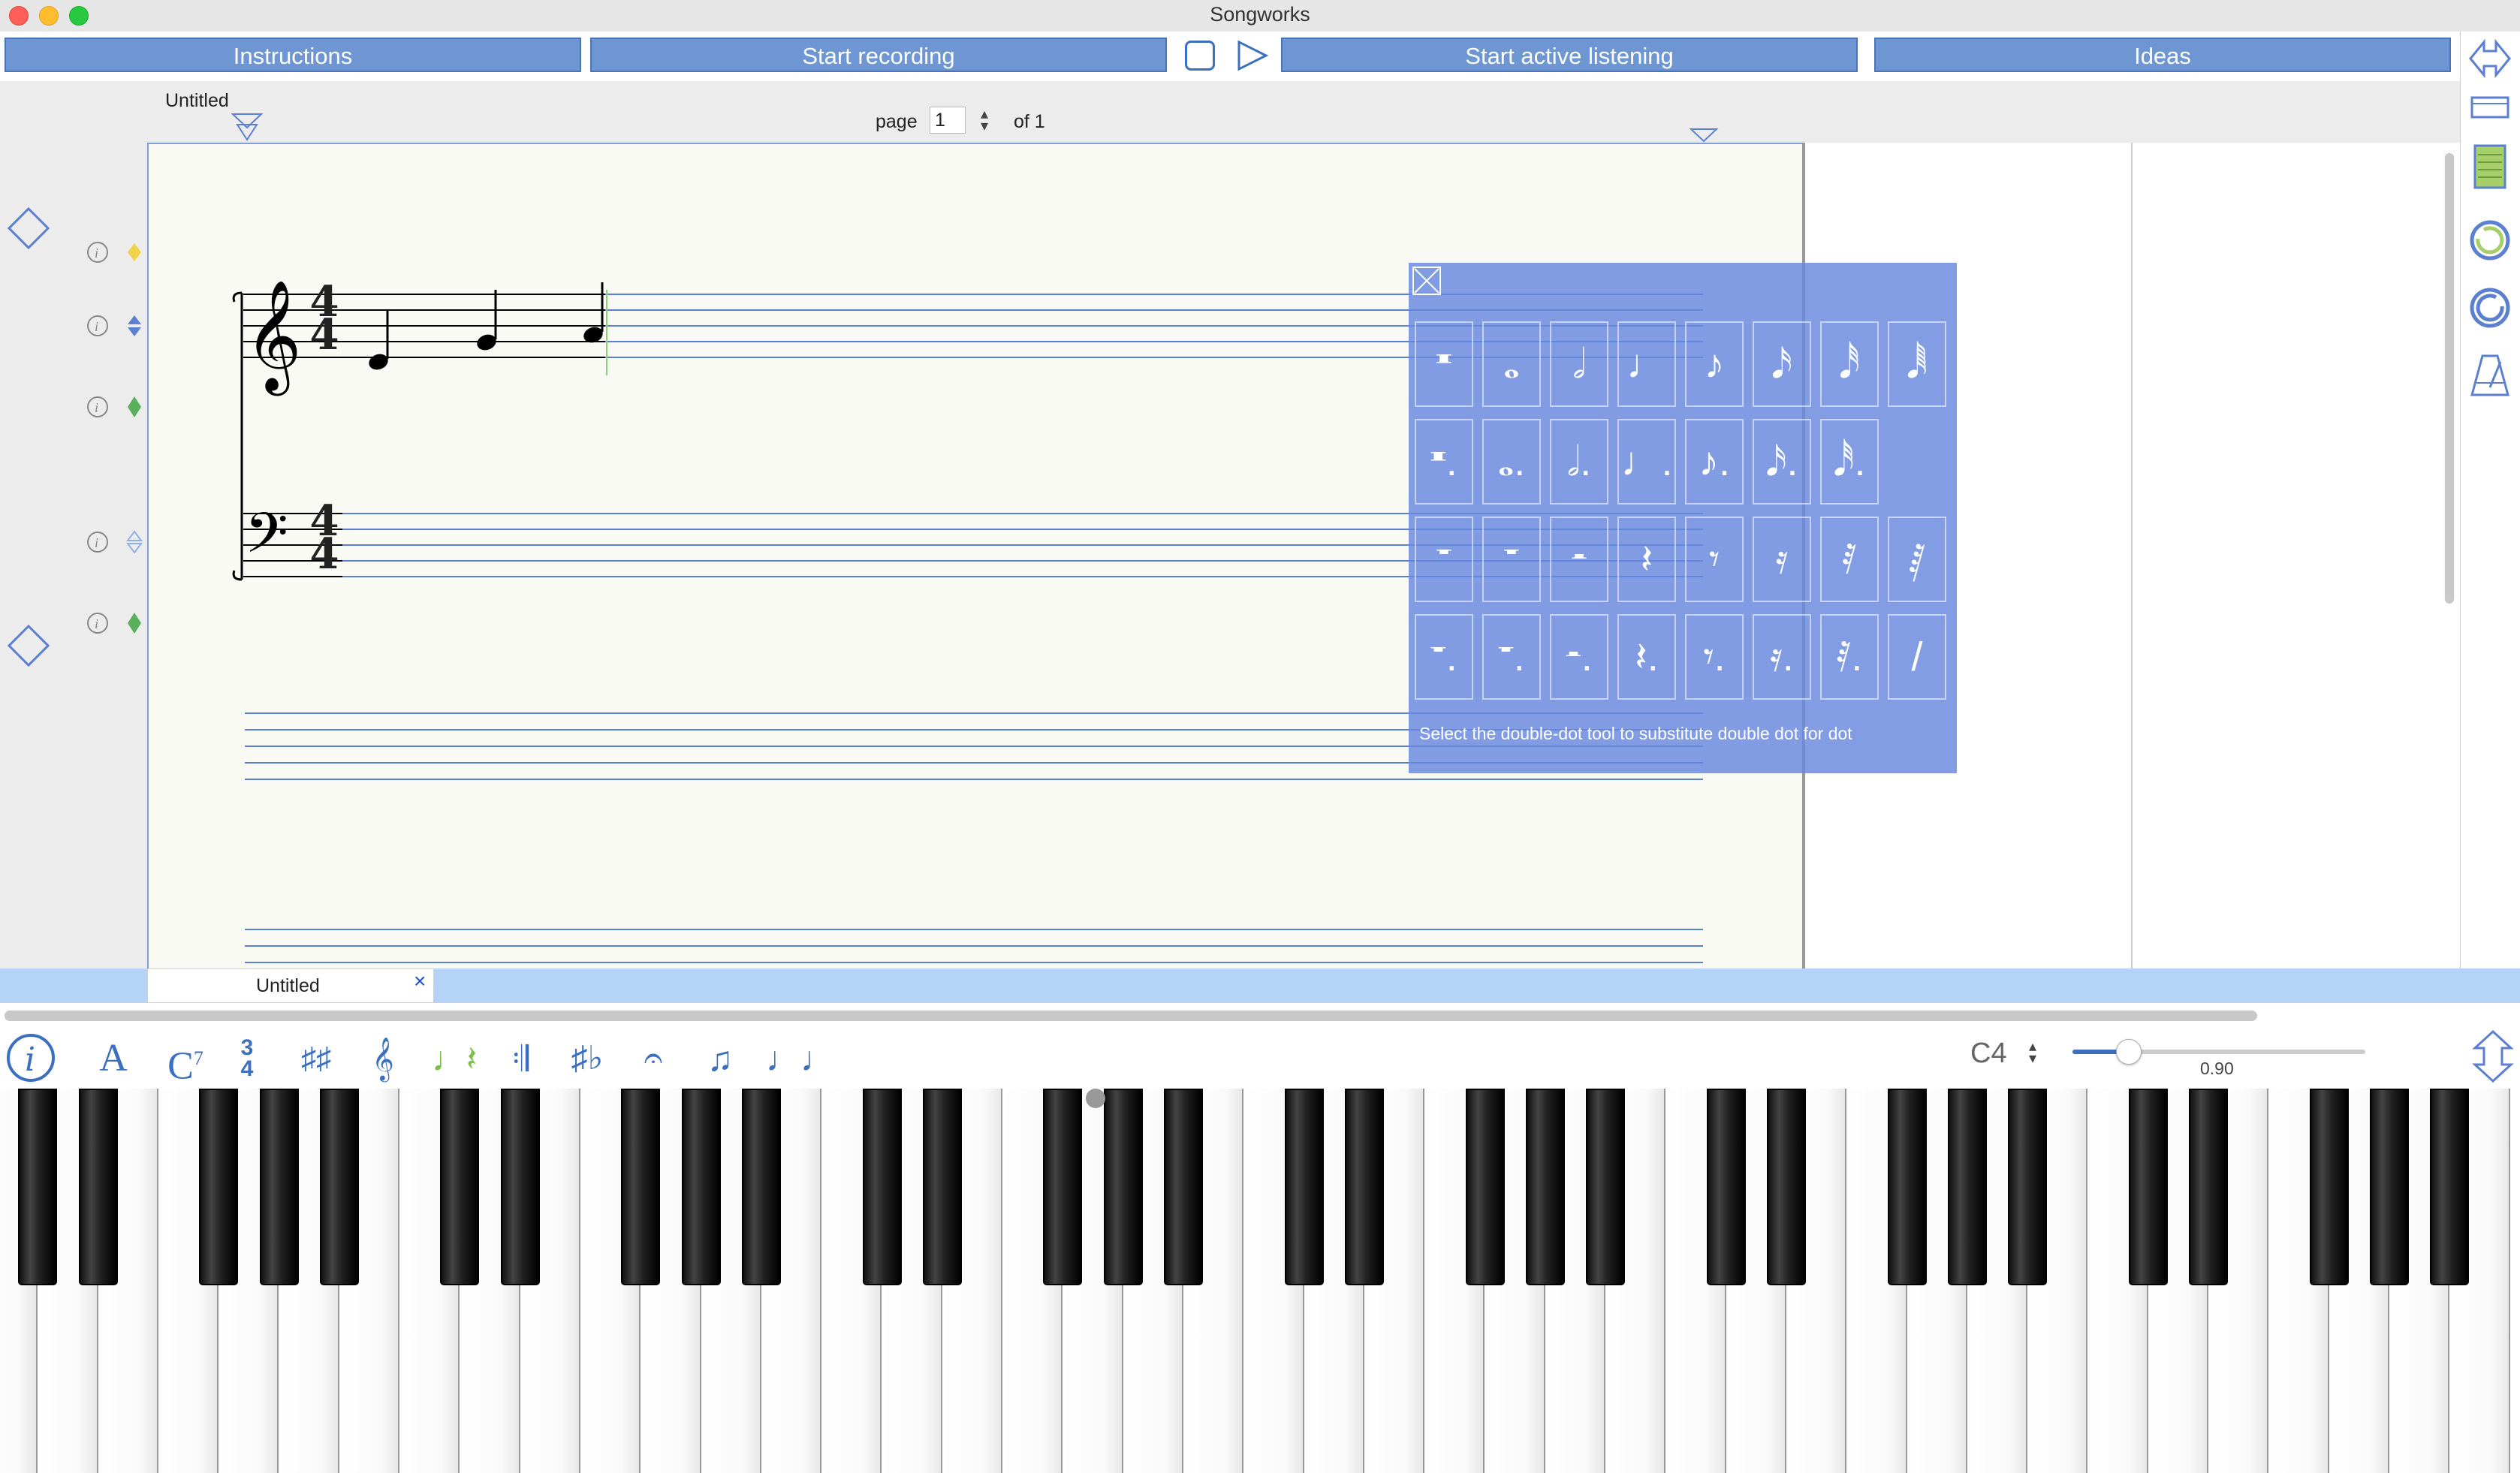 Image resolution: width=2520 pixels, height=1473 pixels. What do you see at coordinates (2490, 375) in the screenshot?
I see `metronome-icon` at bounding box center [2490, 375].